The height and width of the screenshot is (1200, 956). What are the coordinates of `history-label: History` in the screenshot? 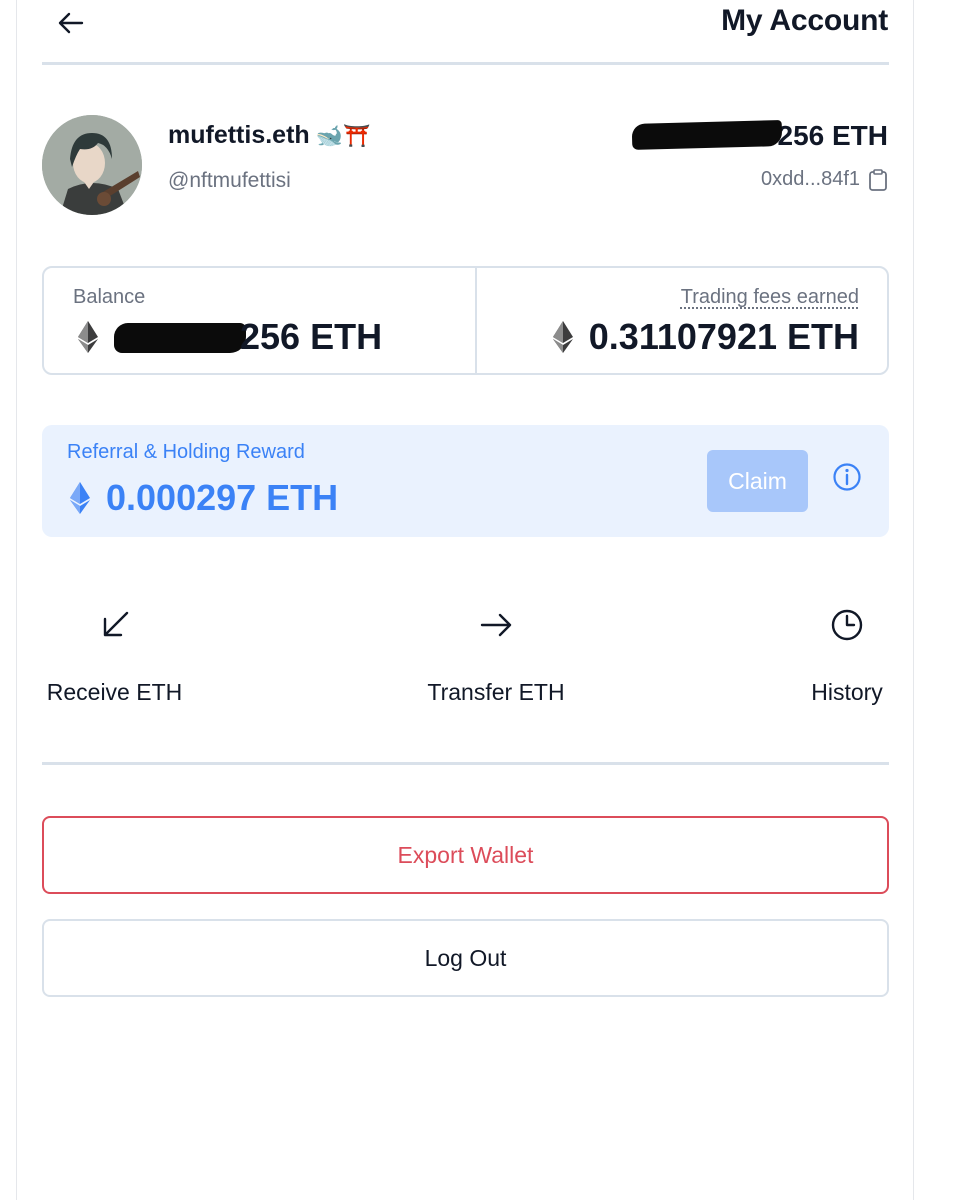 It's located at (847, 692).